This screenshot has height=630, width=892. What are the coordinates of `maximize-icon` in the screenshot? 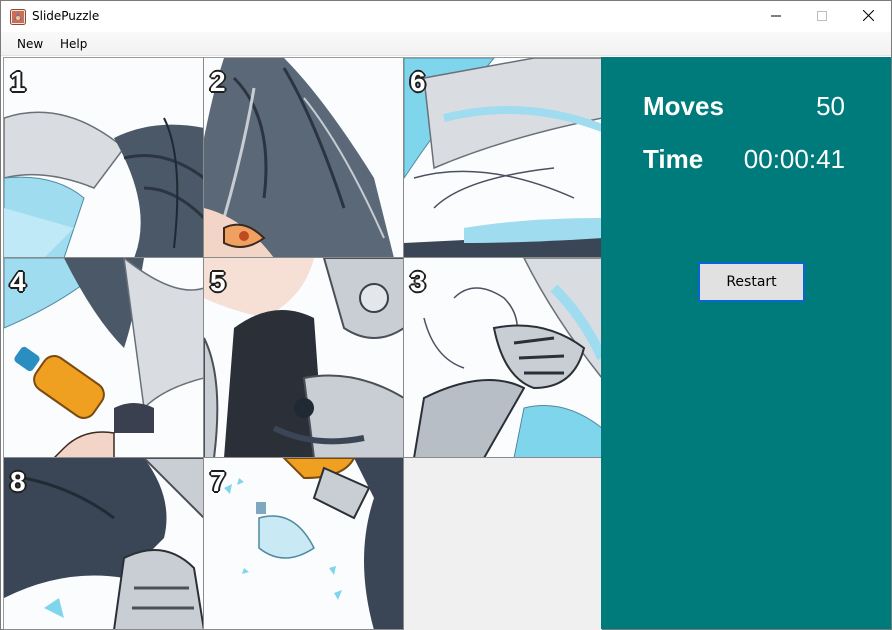 It's located at (822, 17).